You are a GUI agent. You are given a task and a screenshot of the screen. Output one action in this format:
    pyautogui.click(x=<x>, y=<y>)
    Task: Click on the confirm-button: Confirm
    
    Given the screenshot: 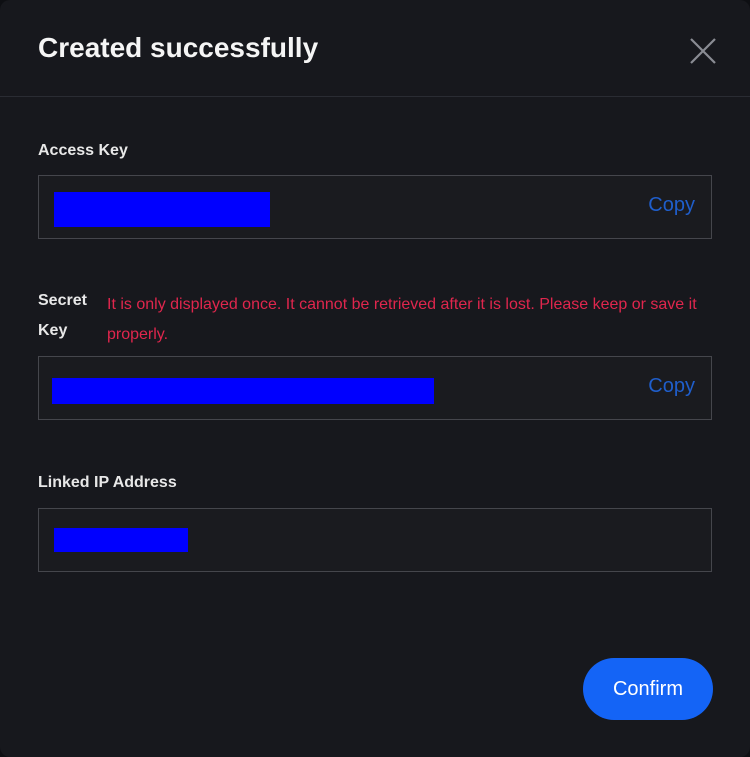 What is the action you would take?
    pyautogui.click(x=648, y=689)
    